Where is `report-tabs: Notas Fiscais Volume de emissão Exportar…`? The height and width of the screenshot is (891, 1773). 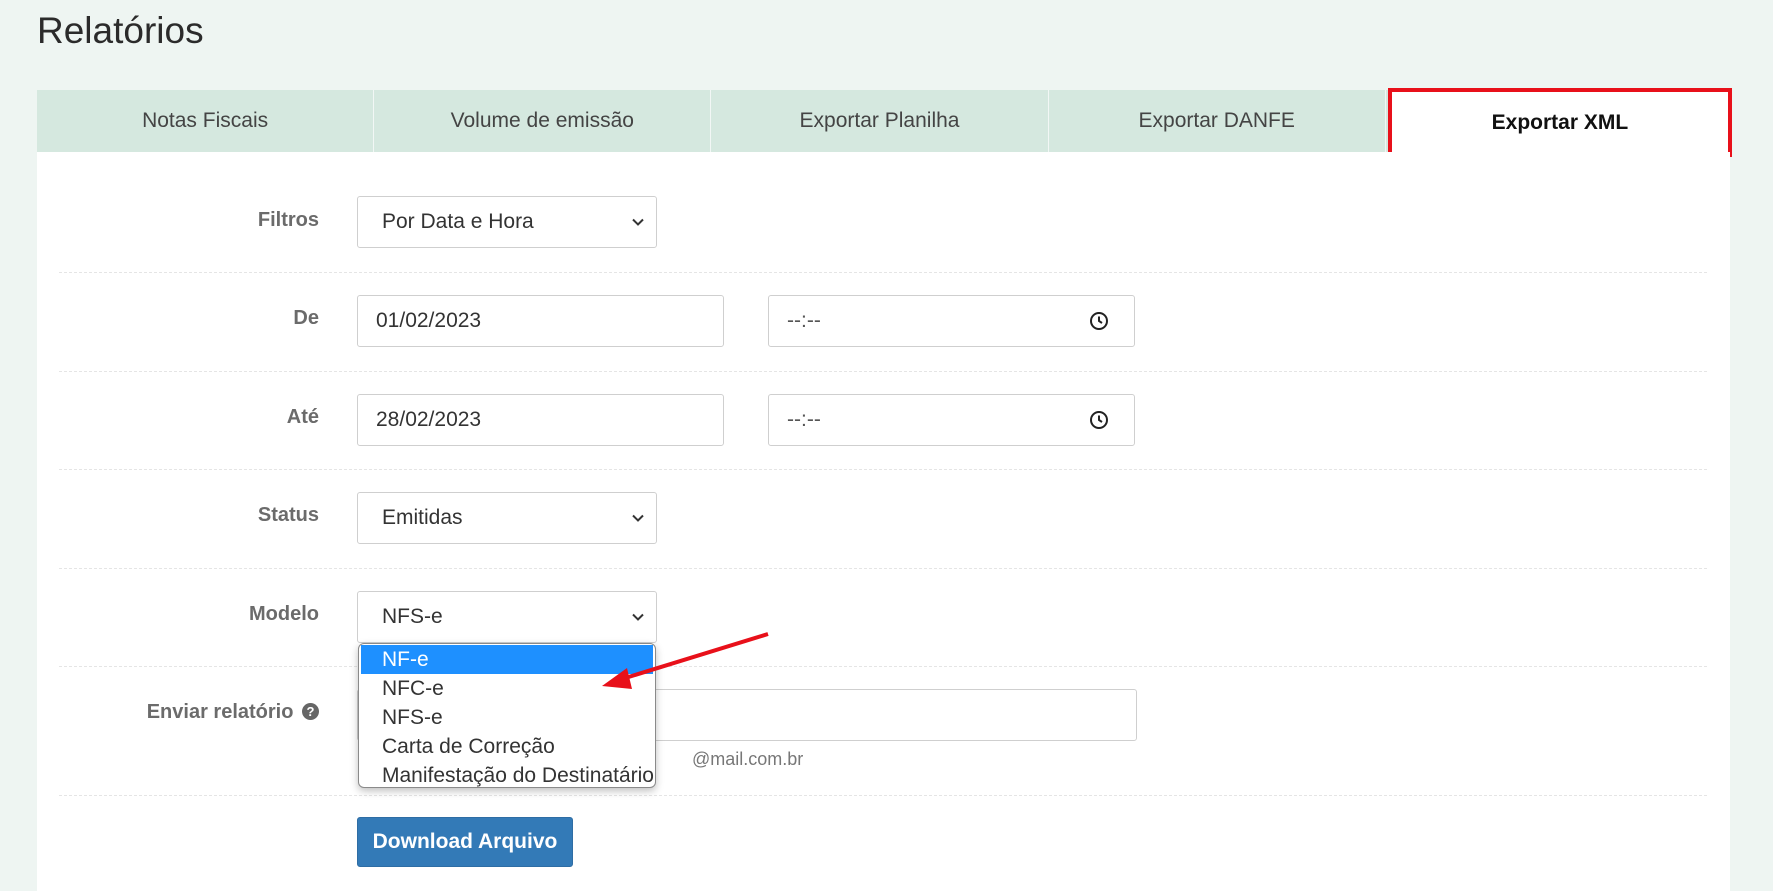 report-tabs: Notas Fiscais Volume de emissão Exportar… is located at coordinates (885, 122).